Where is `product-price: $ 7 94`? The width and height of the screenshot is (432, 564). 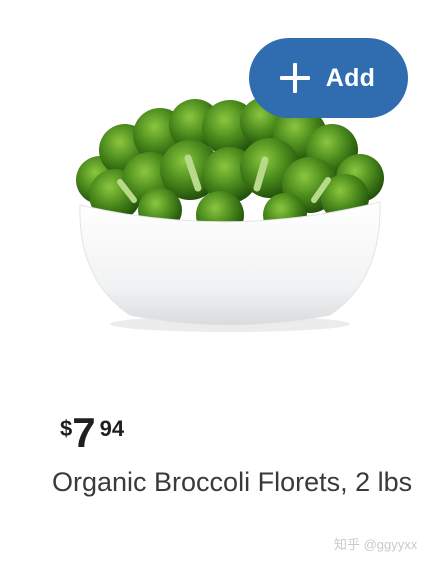 product-price: $ 7 94 is located at coordinates (92, 431).